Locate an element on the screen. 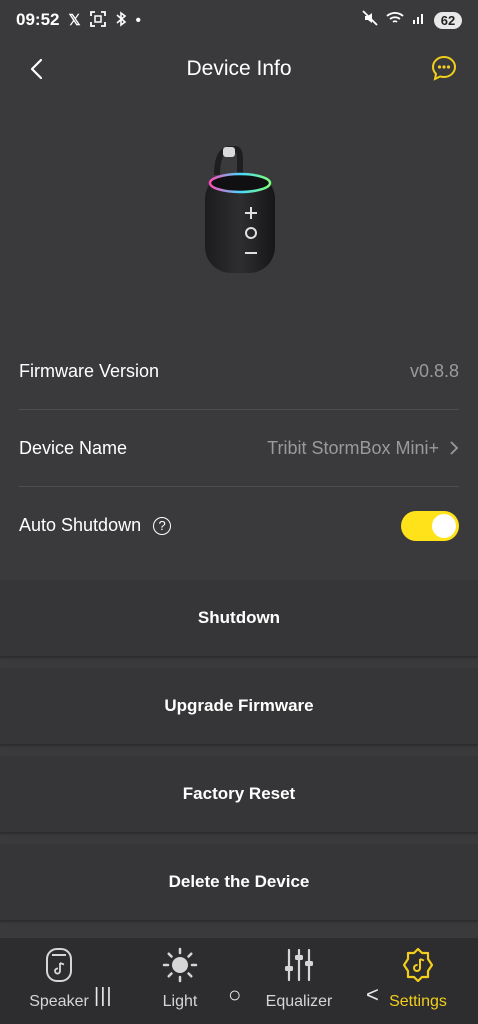 The width and height of the screenshot is (478, 1024). speaker-icon is located at coordinates (59, 965).